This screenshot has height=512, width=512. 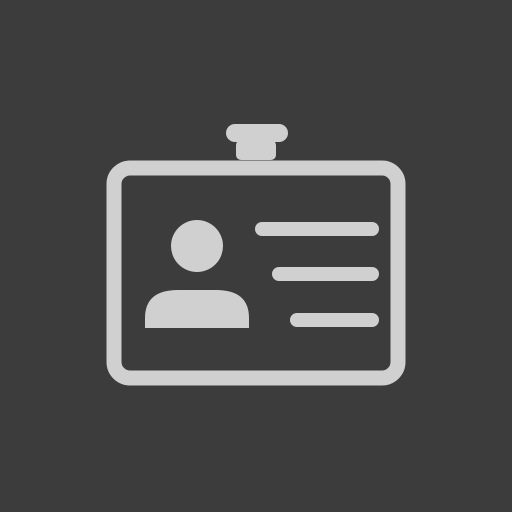 What do you see at coordinates (197, 309) in the screenshot?
I see `avatar-shoulders` at bounding box center [197, 309].